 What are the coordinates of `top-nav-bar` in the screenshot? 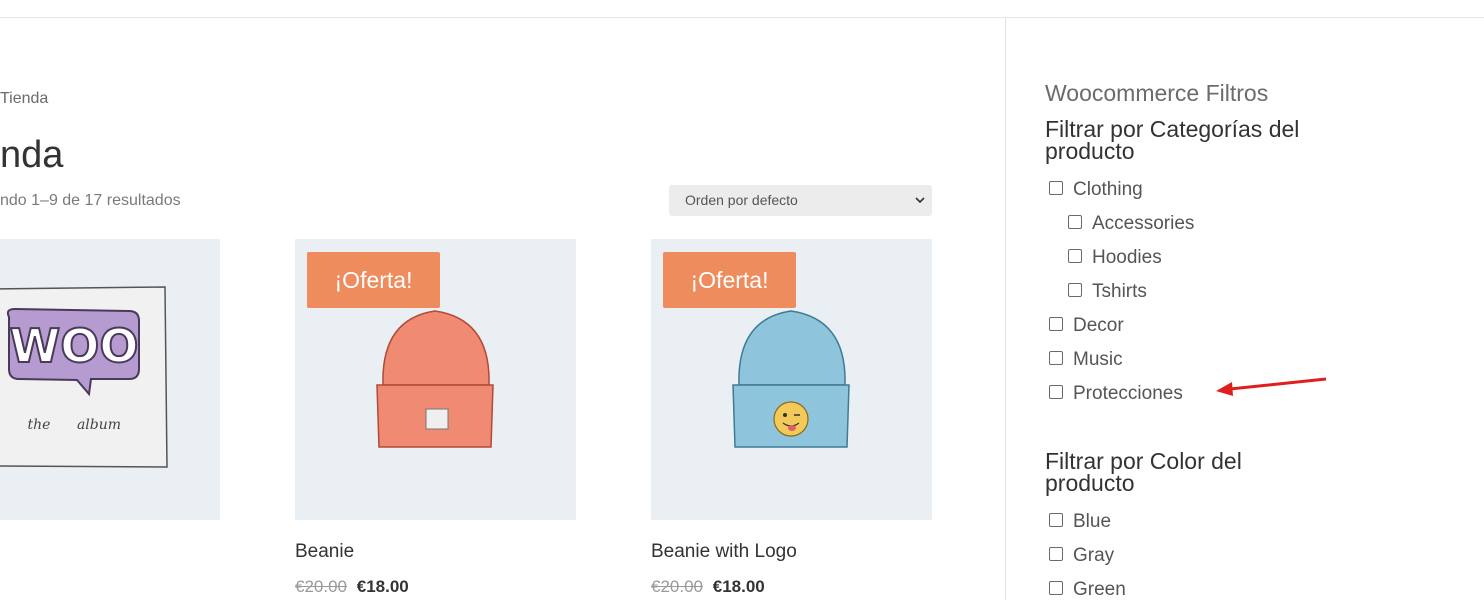 It's located at (742, 9).